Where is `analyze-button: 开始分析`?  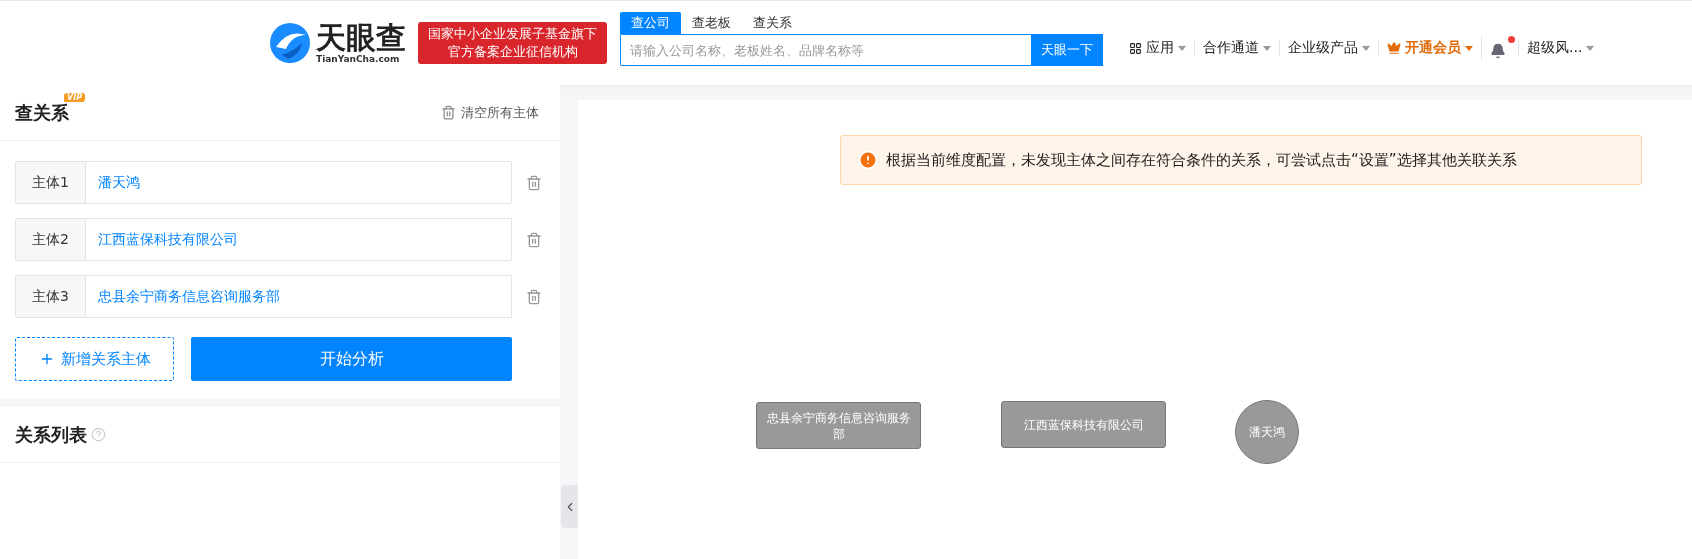 analyze-button: 开始分析 is located at coordinates (351, 359).